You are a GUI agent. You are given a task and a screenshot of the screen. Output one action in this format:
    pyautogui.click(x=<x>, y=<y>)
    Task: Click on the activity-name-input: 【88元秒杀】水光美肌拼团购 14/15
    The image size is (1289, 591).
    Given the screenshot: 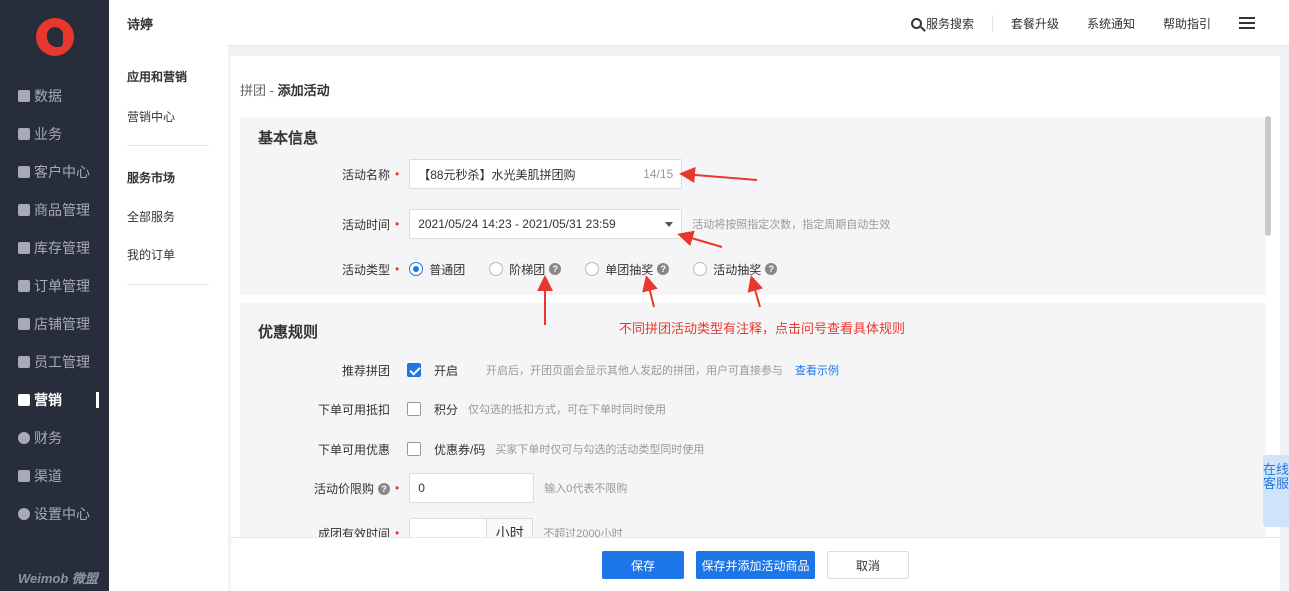 What is the action you would take?
    pyautogui.click(x=546, y=174)
    